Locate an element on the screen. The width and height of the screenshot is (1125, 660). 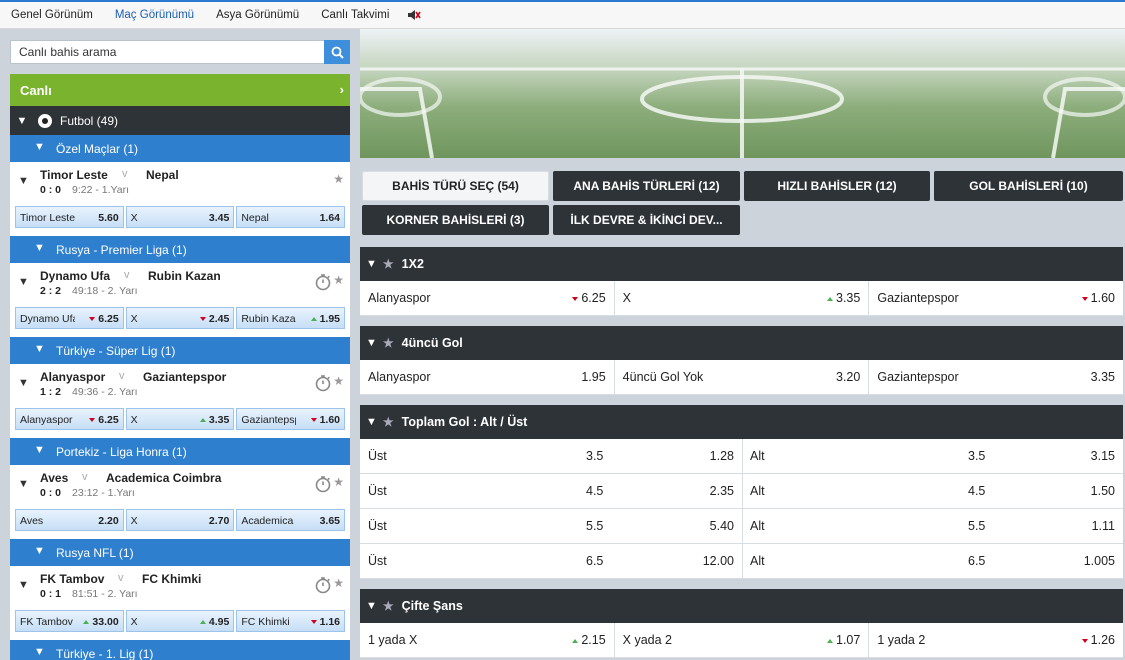
match-time: 23:12 - 1.Yarı is located at coordinates (103, 493).